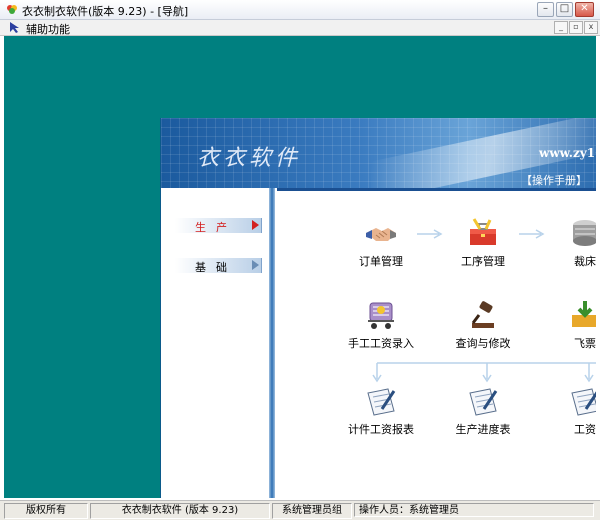  What do you see at coordinates (46, 511) in the screenshot?
I see `status-copyright: 版权所有` at bounding box center [46, 511].